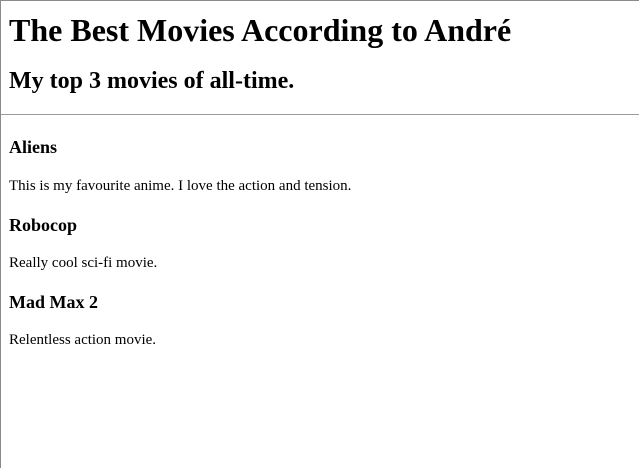  Describe the element at coordinates (83, 340) in the screenshot. I see `movie-description-mad-max-2: Relentless action movie.` at that location.